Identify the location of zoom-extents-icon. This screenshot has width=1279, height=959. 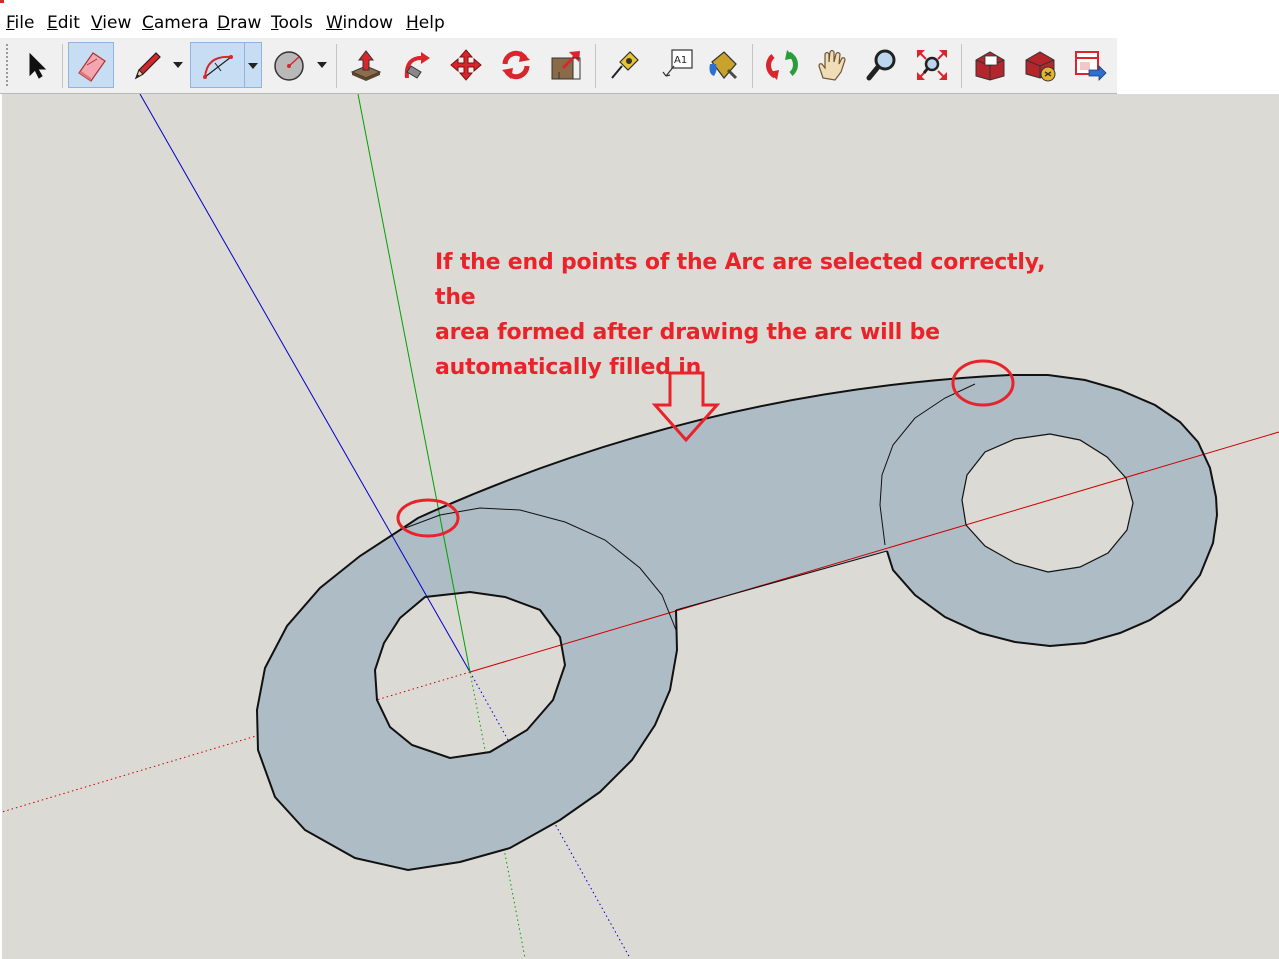
(932, 65).